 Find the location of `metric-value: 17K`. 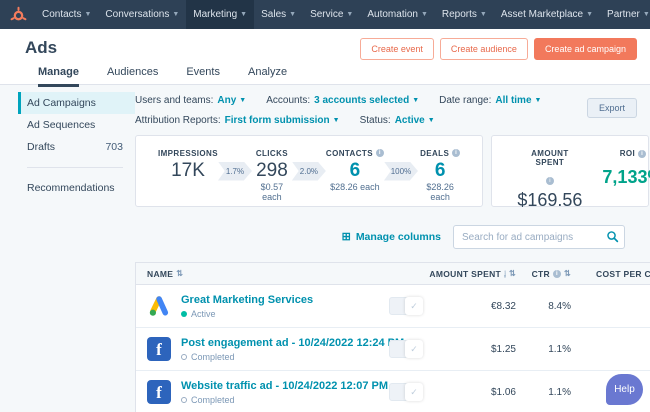

metric-value: 17K is located at coordinates (188, 170).